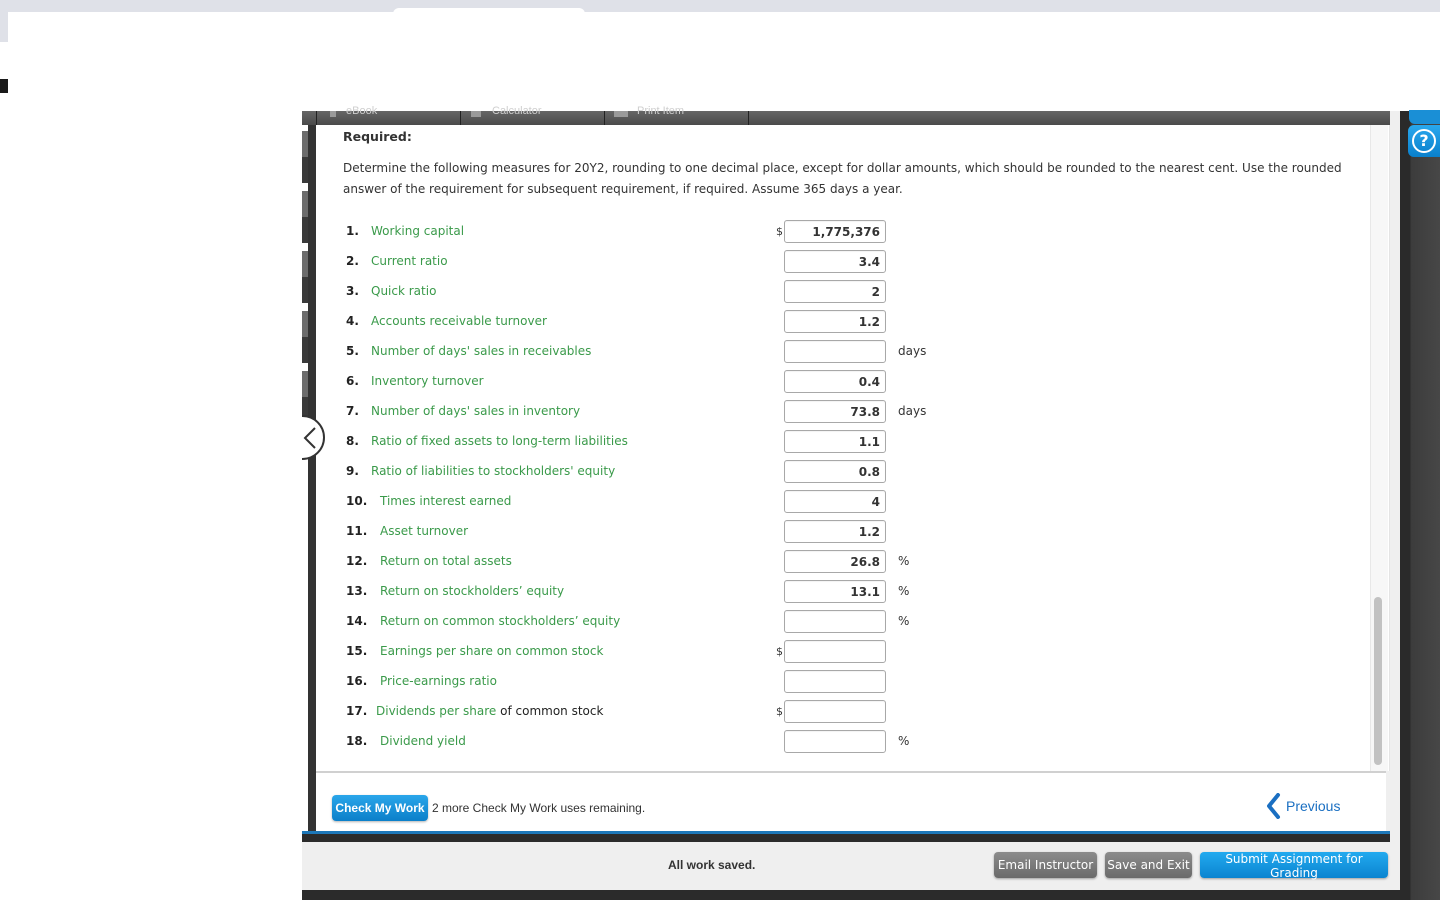  I want to click on row-label-link: Dividend yield, so click(423, 741).